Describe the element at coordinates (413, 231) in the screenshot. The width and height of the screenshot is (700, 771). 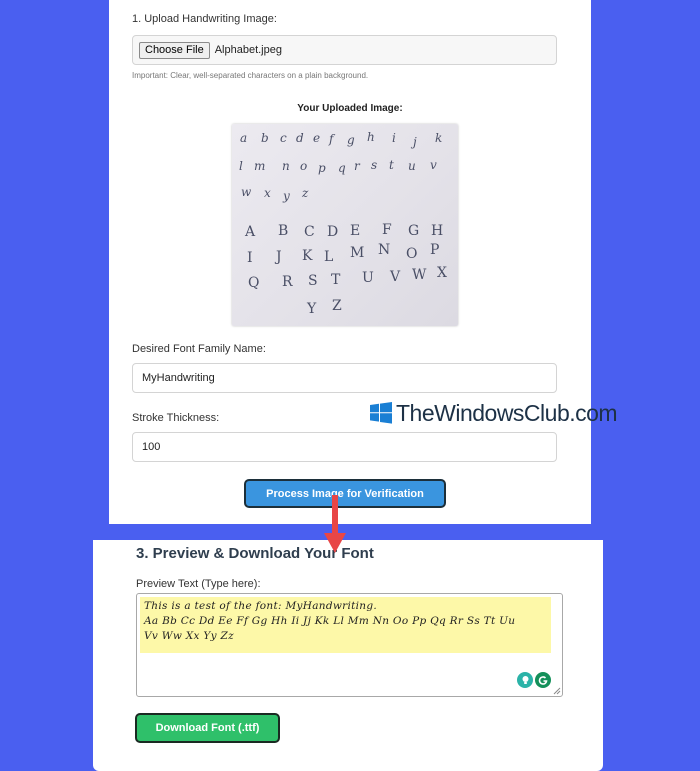
I see `svg-text: G` at that location.